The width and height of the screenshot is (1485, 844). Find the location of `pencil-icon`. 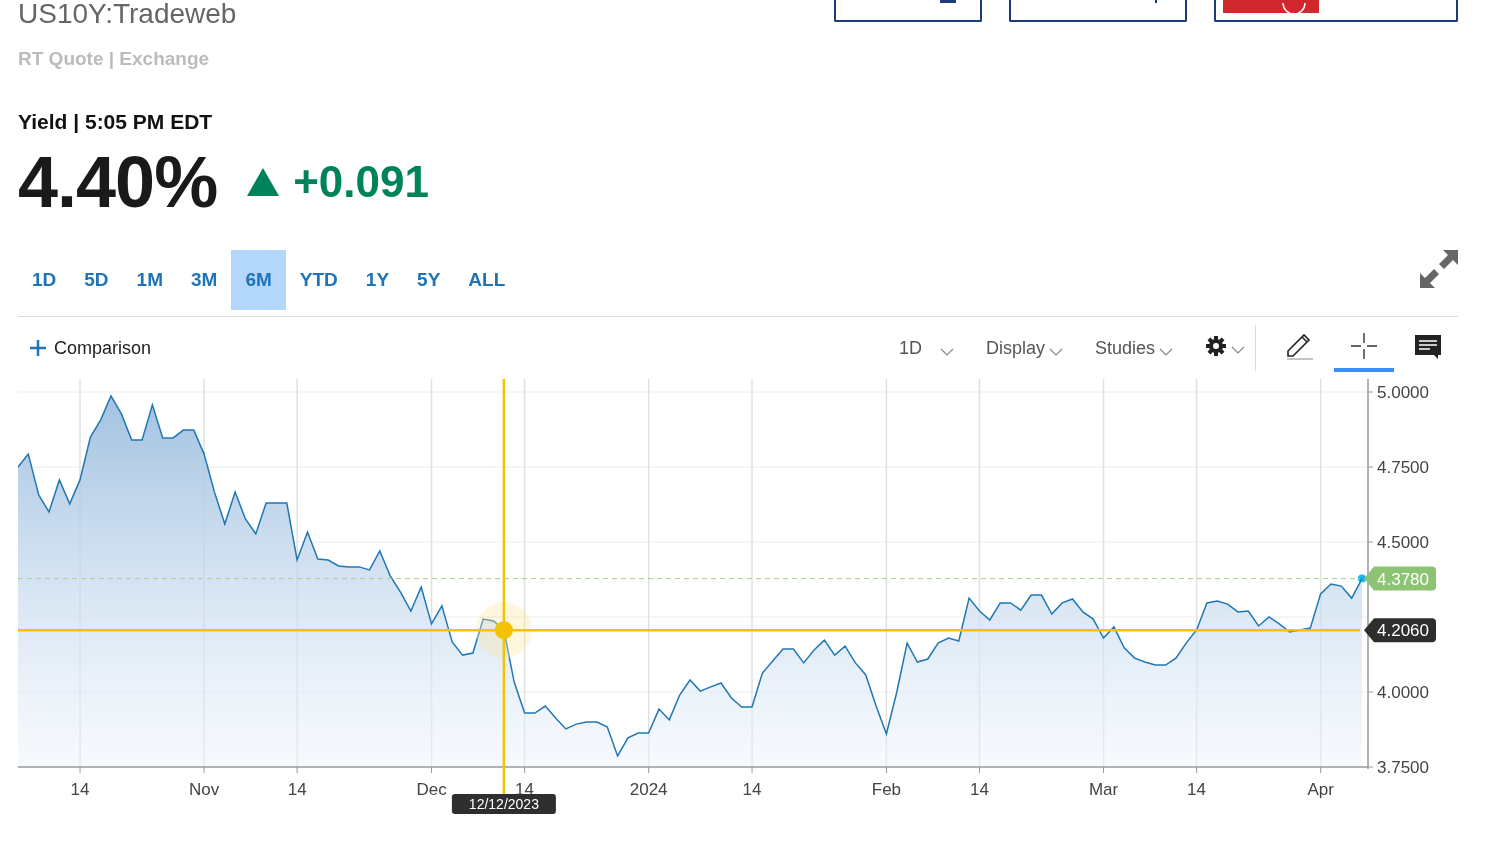

pencil-icon is located at coordinates (1300, 346).